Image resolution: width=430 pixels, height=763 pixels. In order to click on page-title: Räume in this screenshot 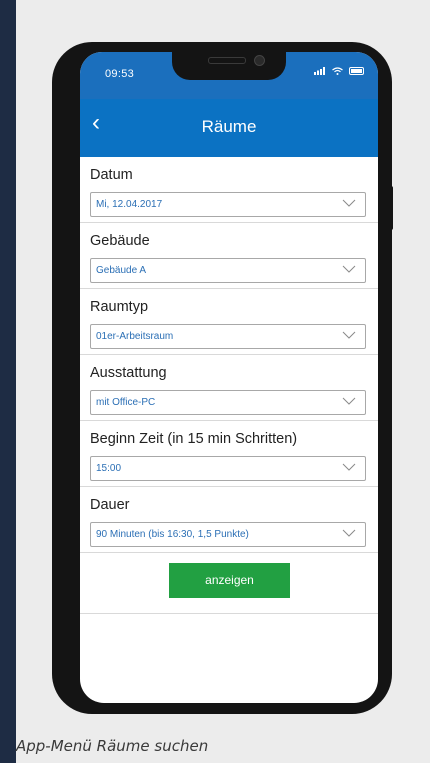, I will do `click(229, 126)`.